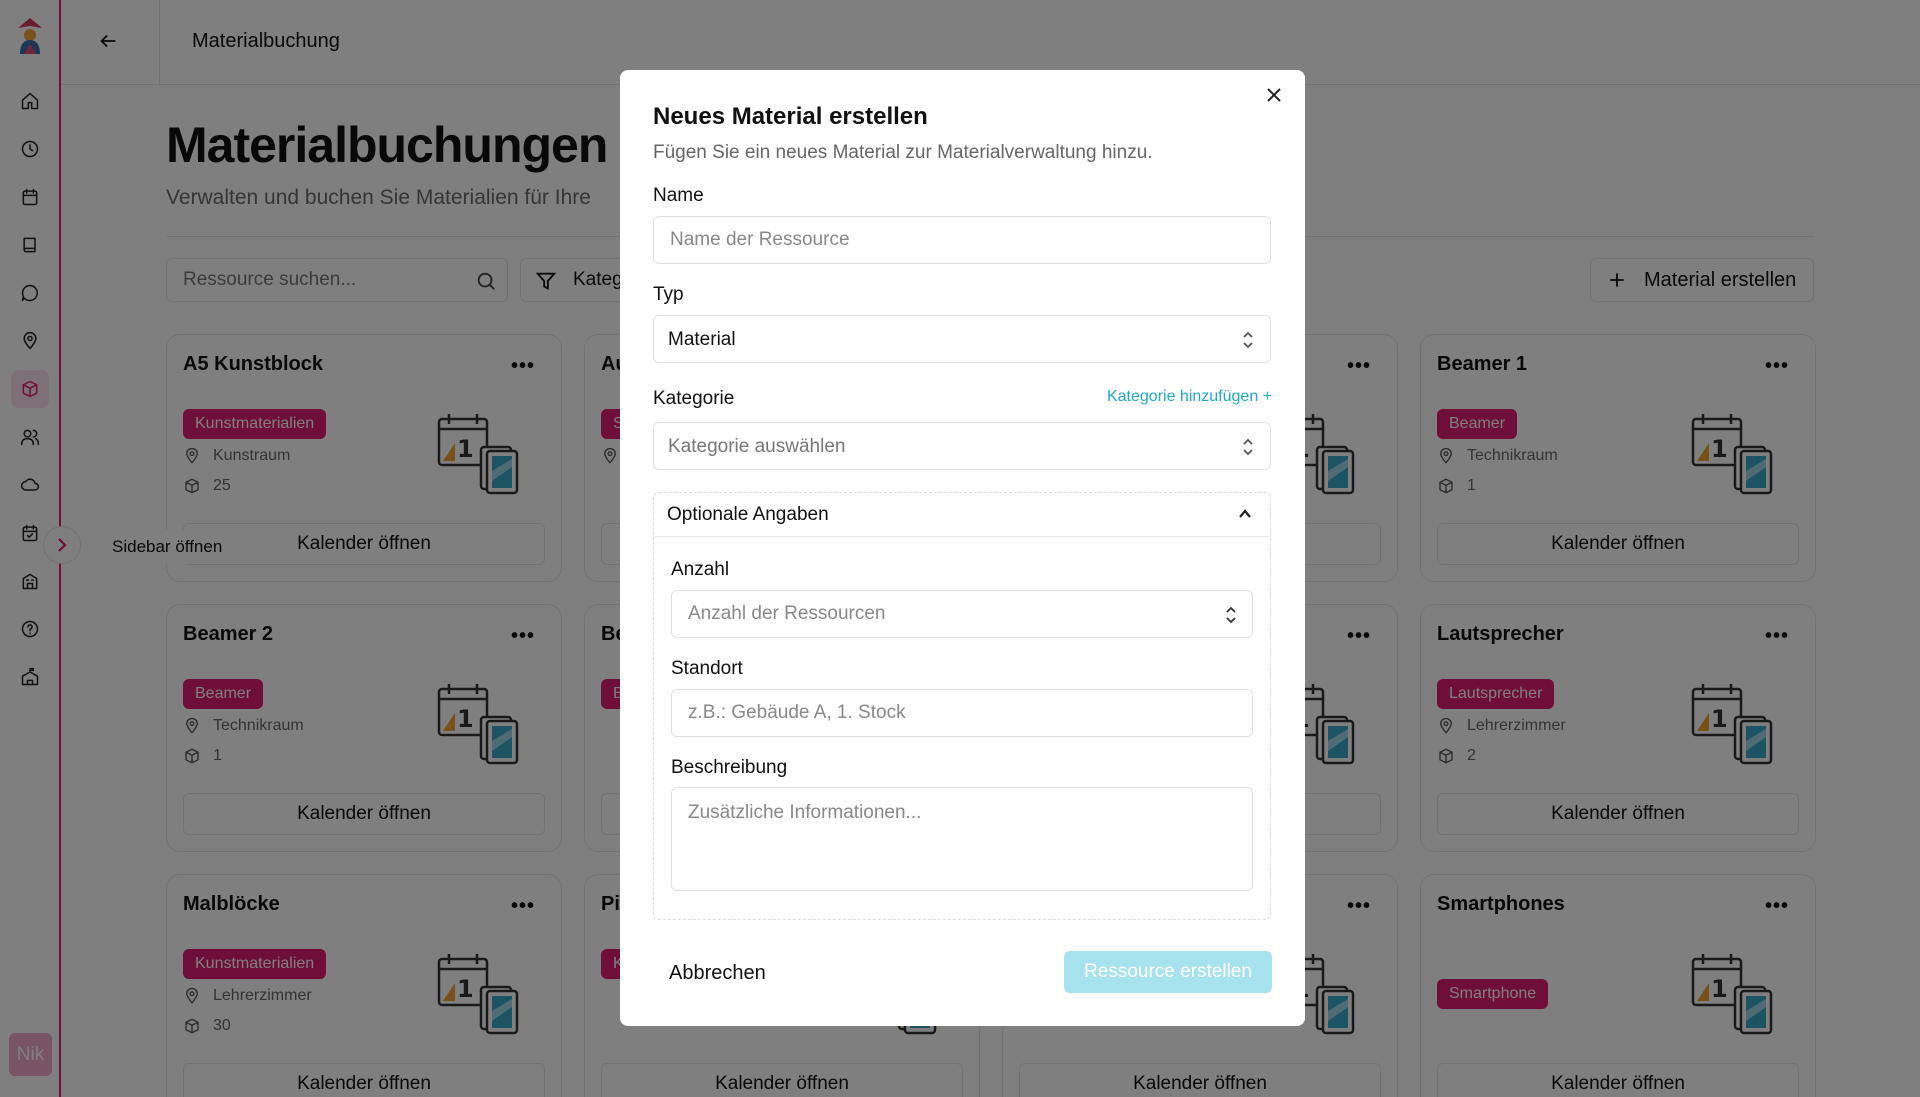  I want to click on category-label: Kategorie, so click(694, 398).